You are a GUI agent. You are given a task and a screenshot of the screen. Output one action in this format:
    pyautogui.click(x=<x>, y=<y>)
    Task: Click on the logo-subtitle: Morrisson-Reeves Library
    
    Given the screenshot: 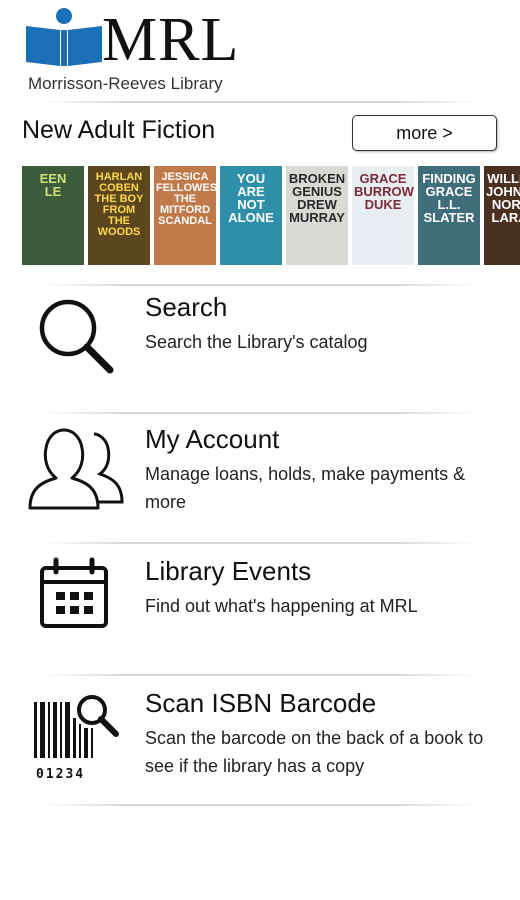 What is the action you would take?
    pyautogui.click(x=125, y=83)
    